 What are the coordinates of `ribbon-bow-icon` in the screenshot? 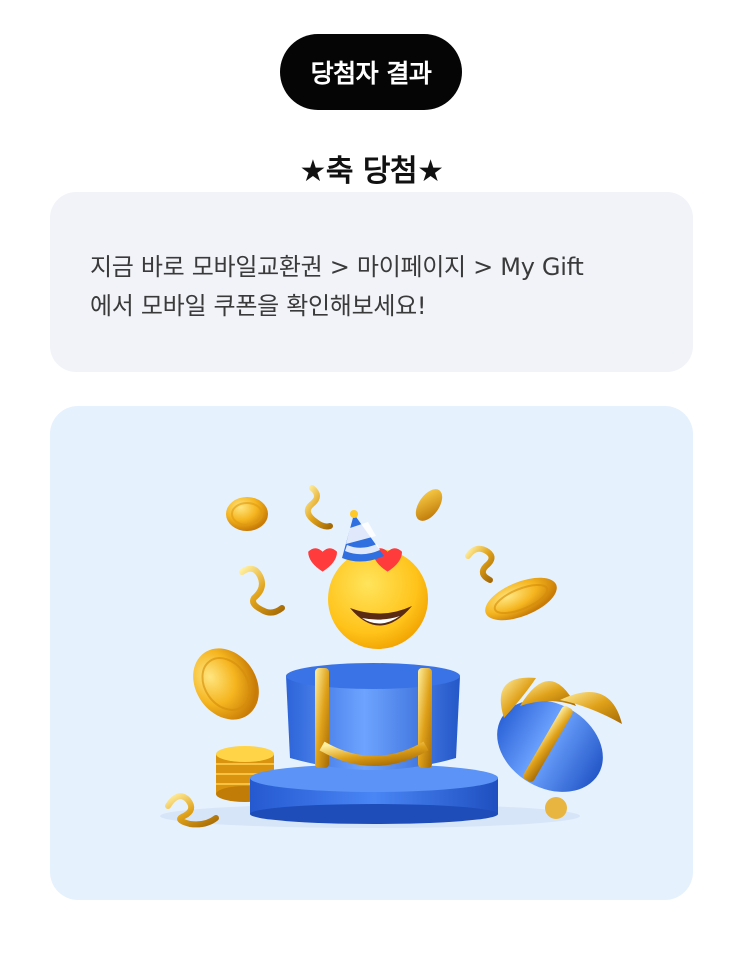 It's located at (559, 748).